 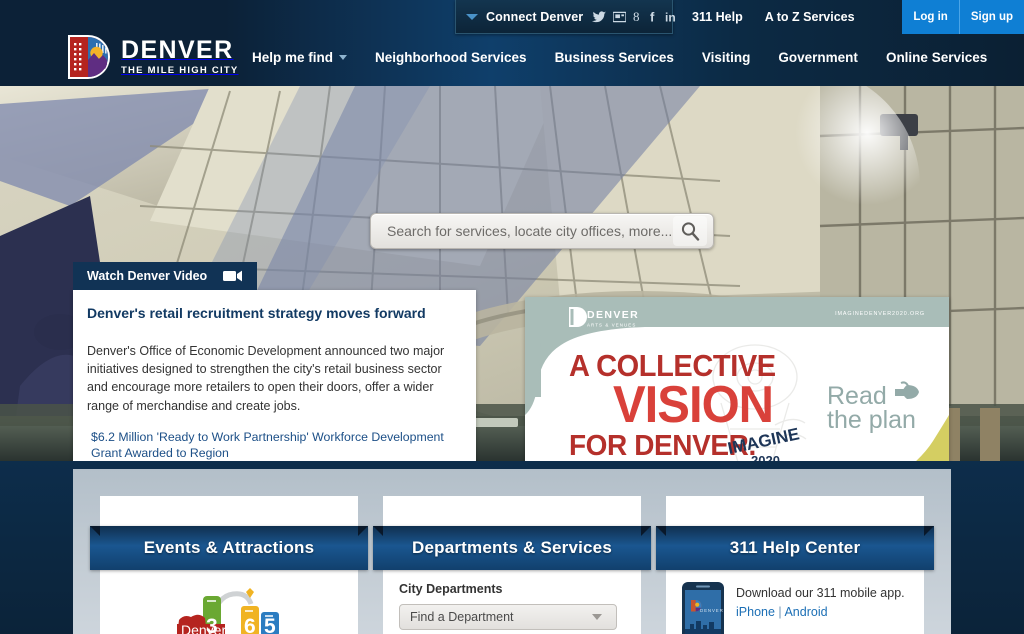 I want to click on login-button: Log in, so click(x=930, y=17).